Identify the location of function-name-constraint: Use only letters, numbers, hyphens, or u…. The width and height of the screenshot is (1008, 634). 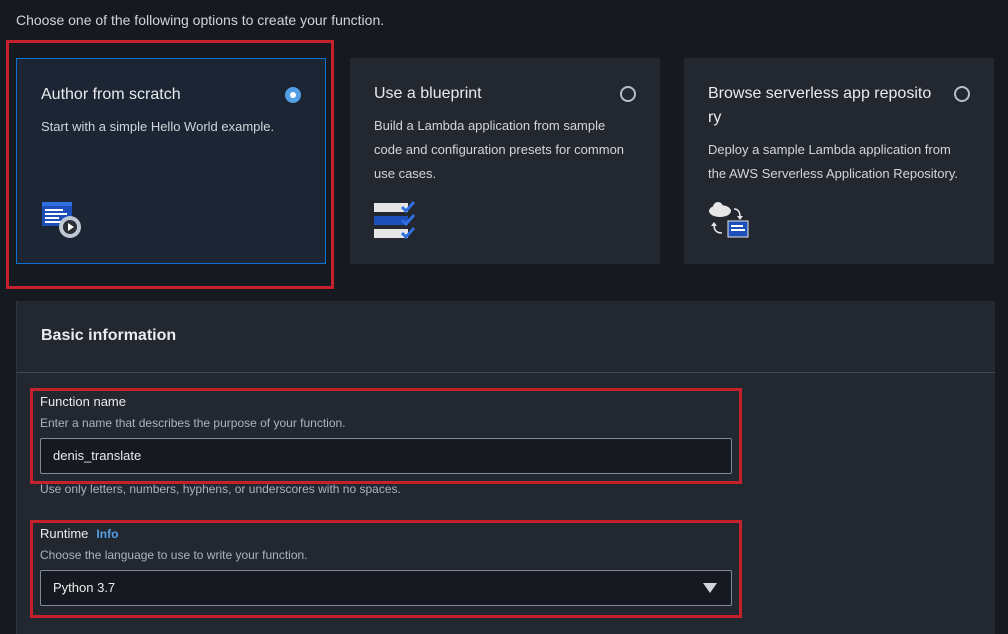
(220, 489).